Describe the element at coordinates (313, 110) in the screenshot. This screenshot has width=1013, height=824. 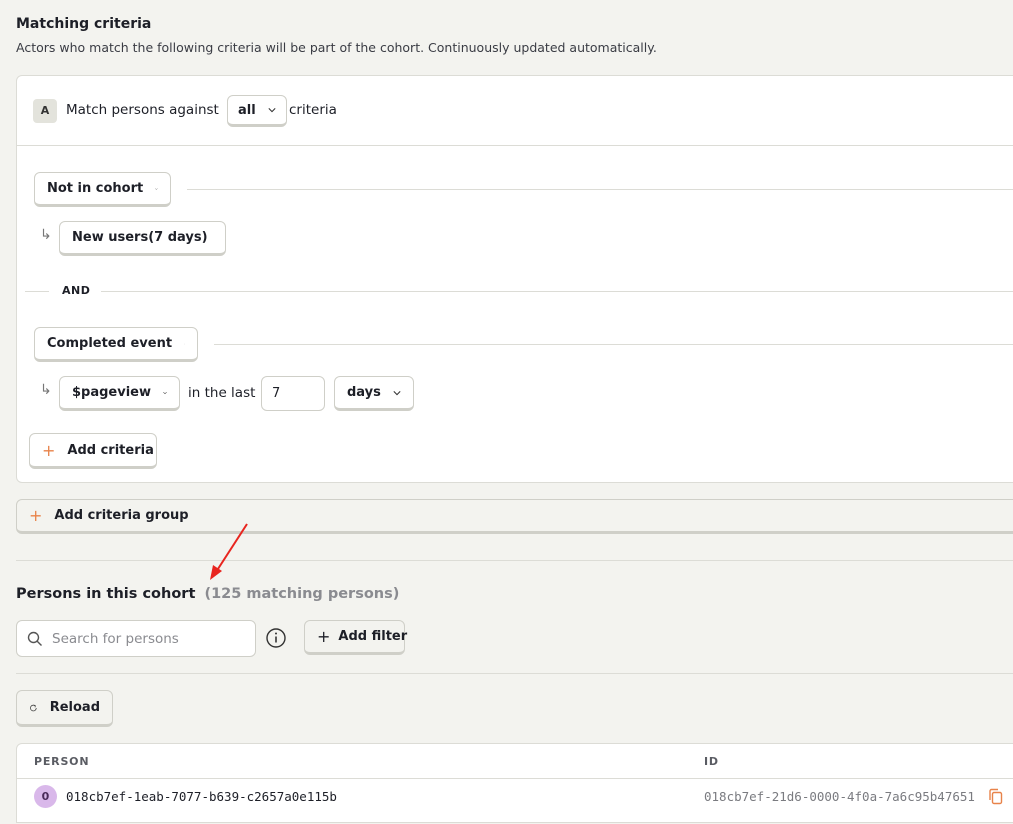
I see `match-suffix-label: criteria` at that location.